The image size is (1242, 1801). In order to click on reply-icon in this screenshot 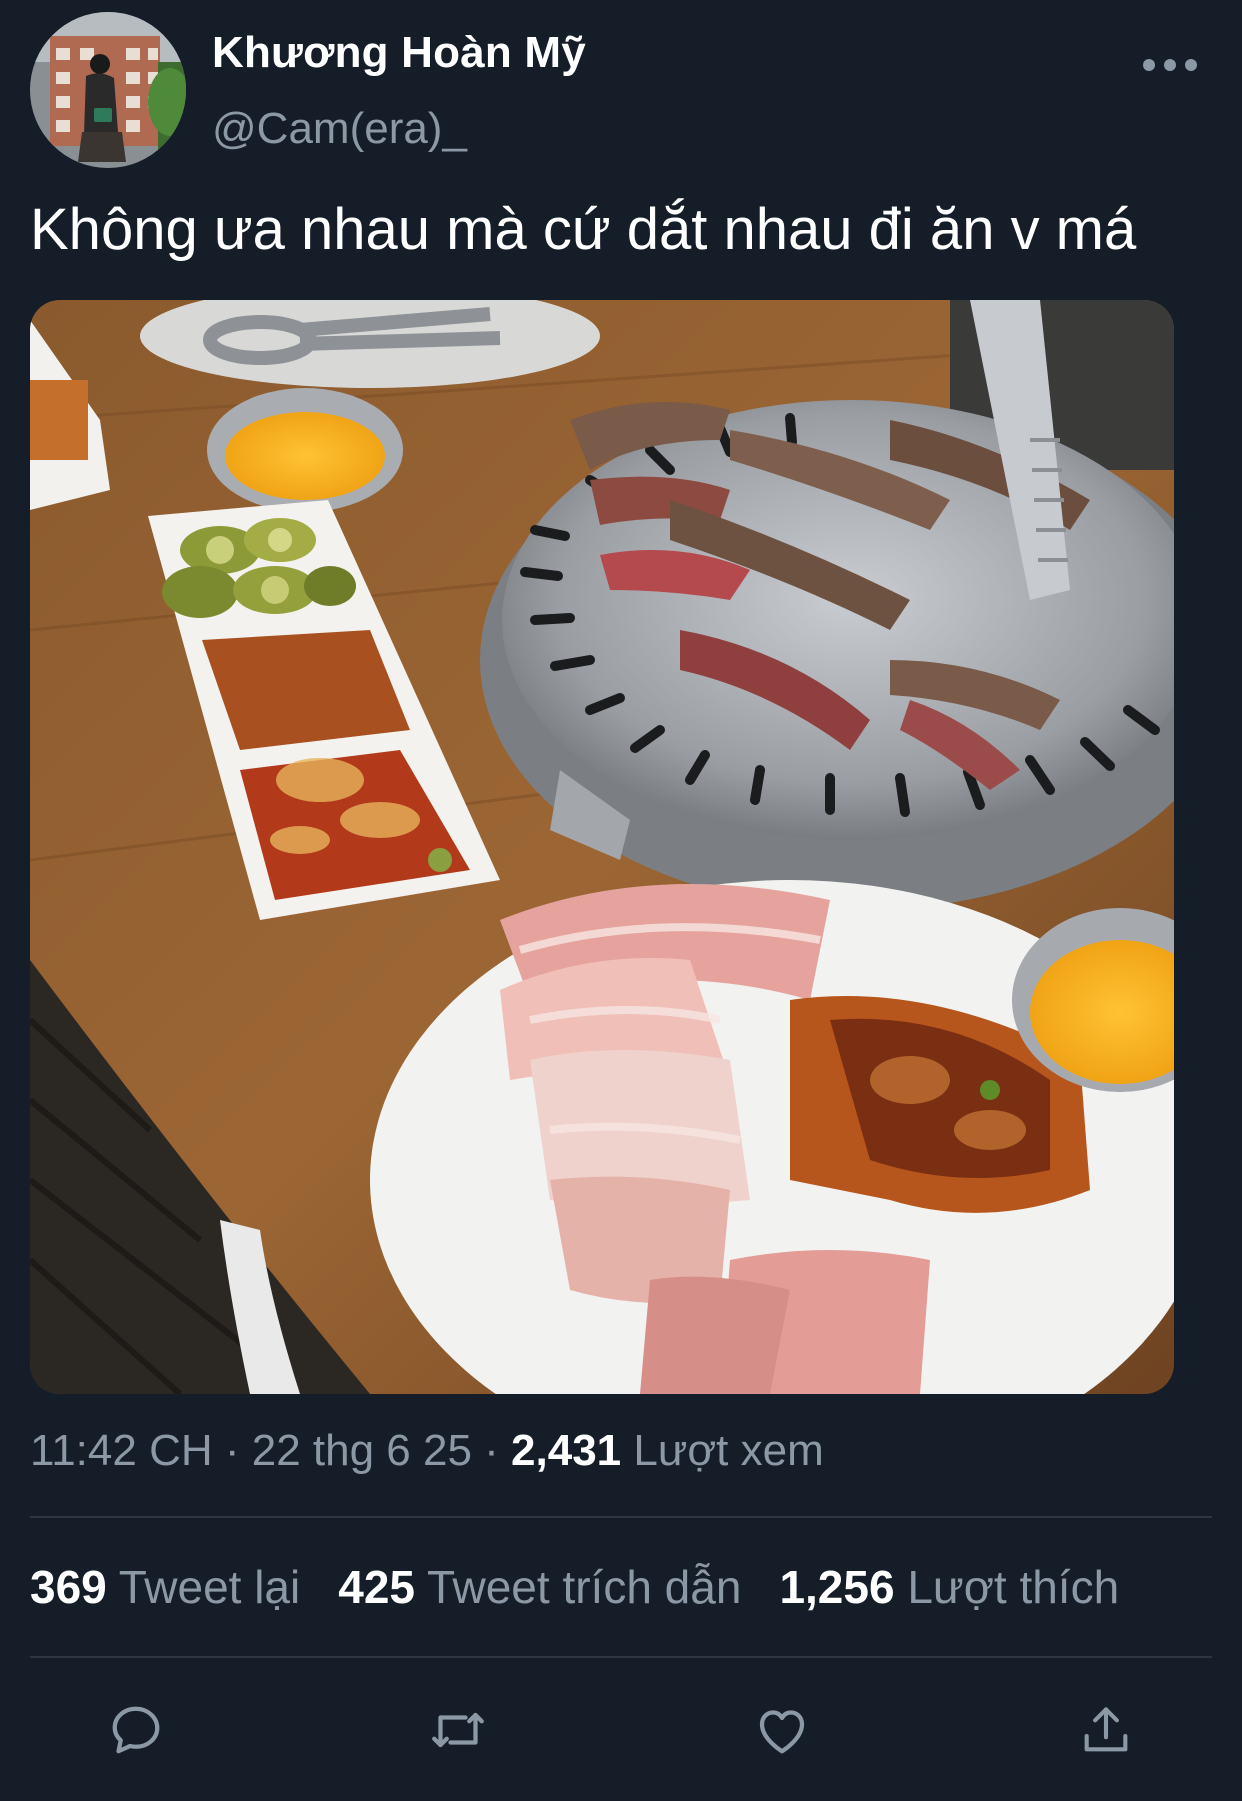, I will do `click(136, 1730)`.